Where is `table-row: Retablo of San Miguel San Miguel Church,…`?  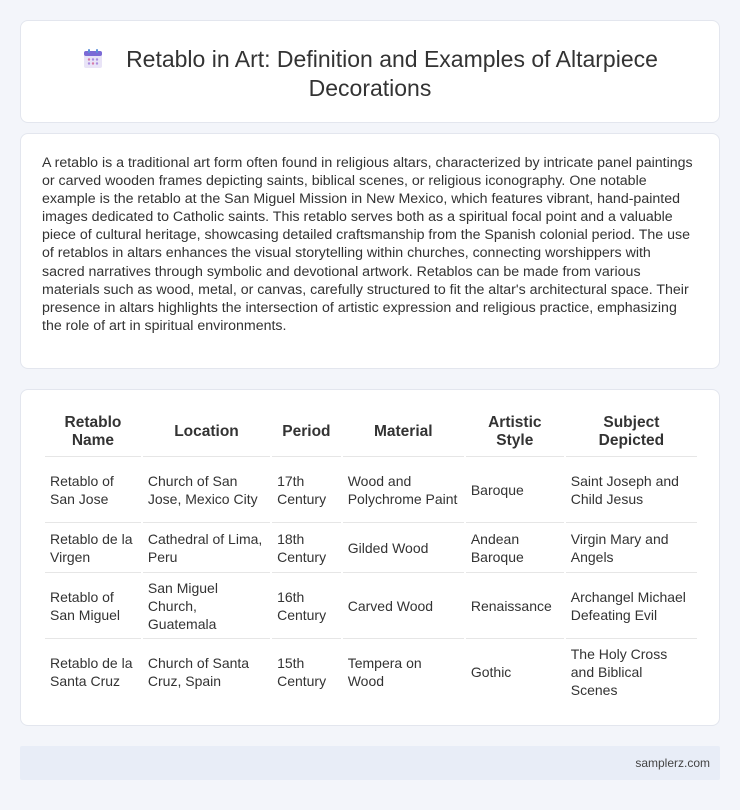 table-row: Retablo of San Miguel San Miguel Church,… is located at coordinates (371, 606).